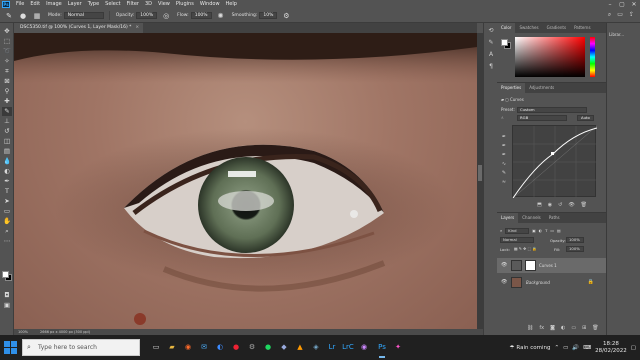 The height and width of the screenshot is (360, 640). What do you see at coordinates (364, 347) in the screenshot?
I see `app-icon-purple: ◉` at bounding box center [364, 347].